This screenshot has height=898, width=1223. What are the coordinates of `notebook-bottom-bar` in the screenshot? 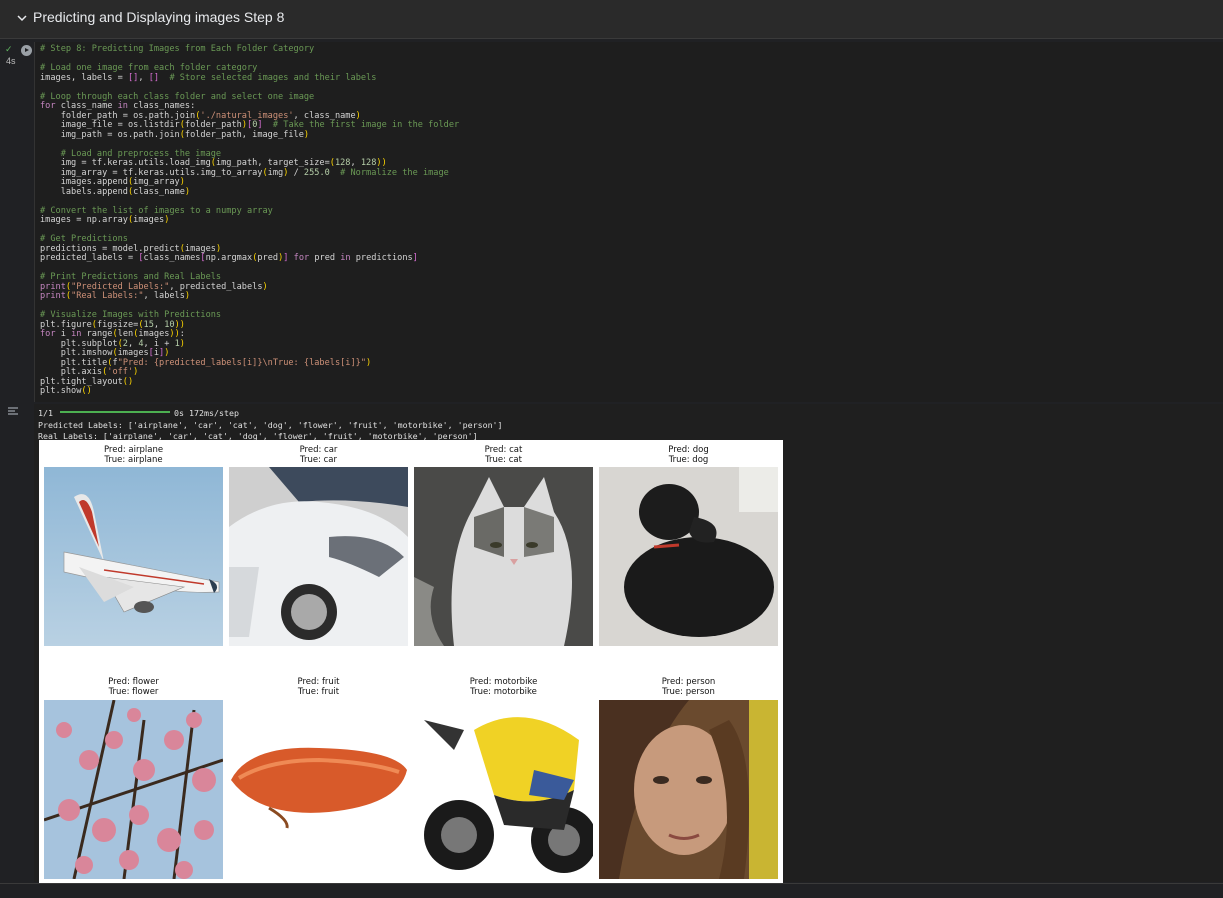 It's located at (611, 890).